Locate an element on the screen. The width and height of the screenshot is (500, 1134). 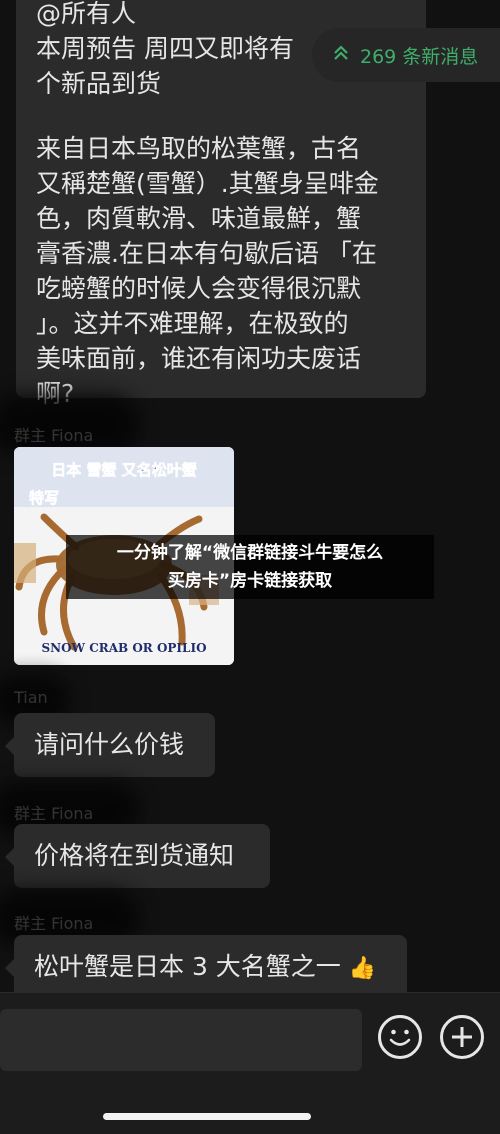
message-bubble-ask-price: 请问什么价钱 is located at coordinates (110, 745).